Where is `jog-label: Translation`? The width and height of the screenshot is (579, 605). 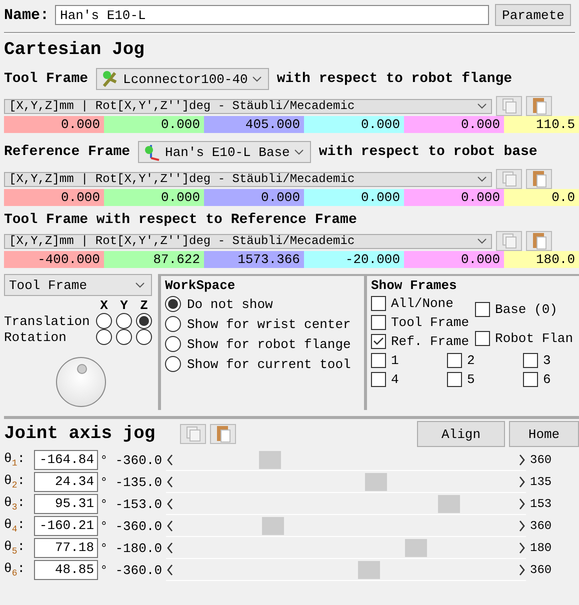 jog-label: Translation is located at coordinates (47, 321).